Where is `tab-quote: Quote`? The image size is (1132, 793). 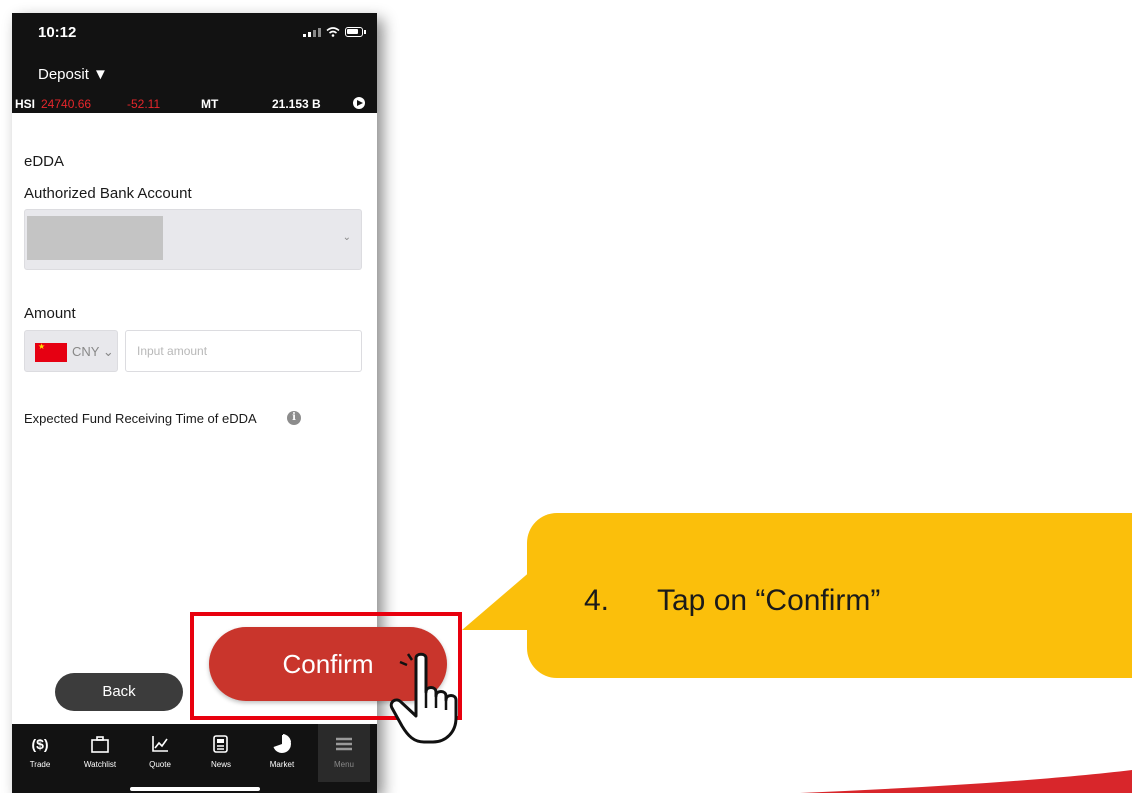 tab-quote: Quote is located at coordinates (160, 753).